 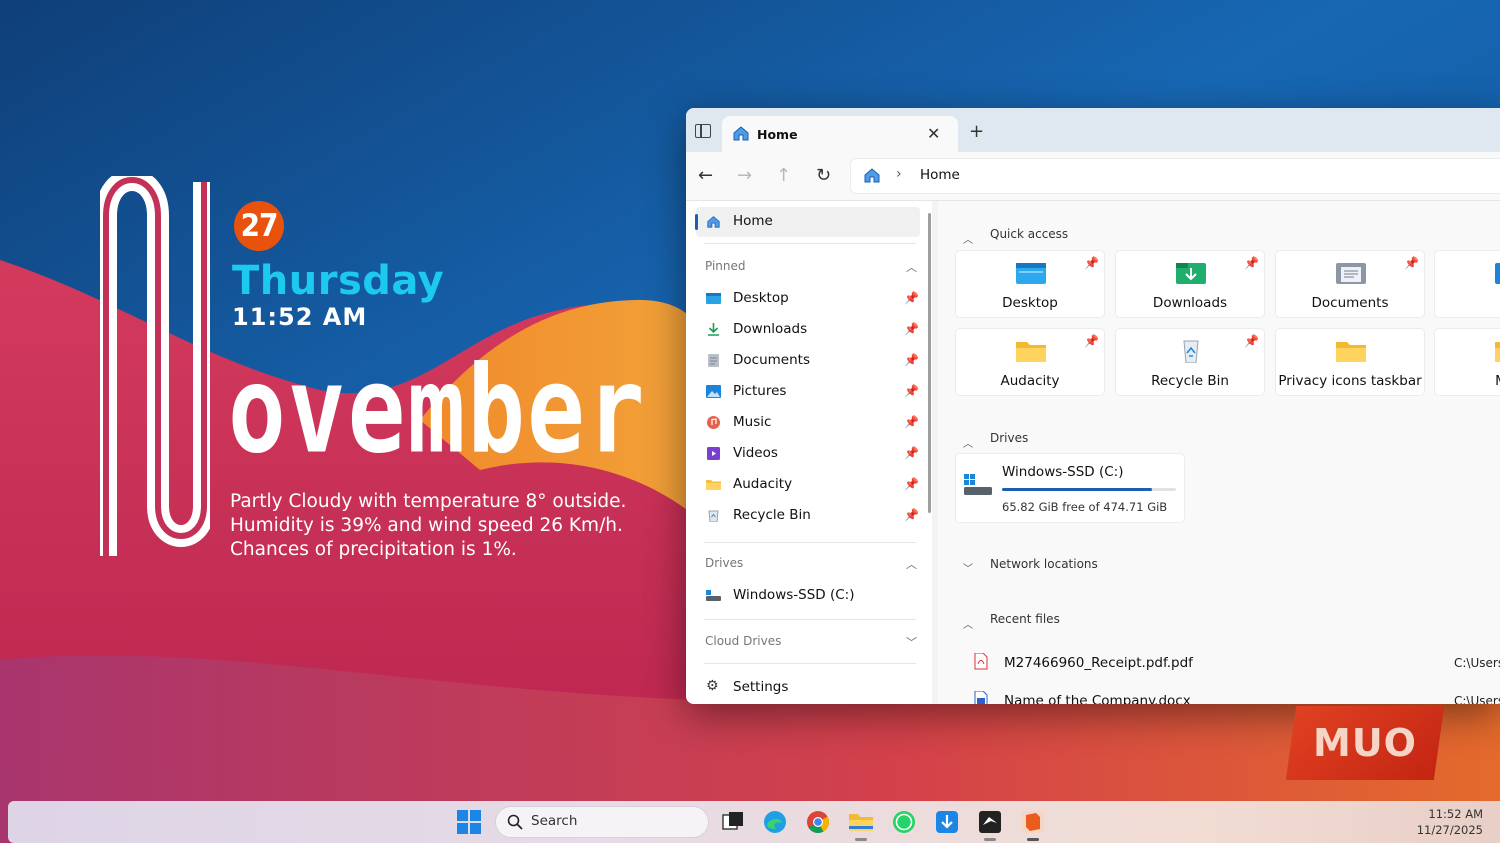 I want to click on app-installer-icon, so click(x=947, y=822).